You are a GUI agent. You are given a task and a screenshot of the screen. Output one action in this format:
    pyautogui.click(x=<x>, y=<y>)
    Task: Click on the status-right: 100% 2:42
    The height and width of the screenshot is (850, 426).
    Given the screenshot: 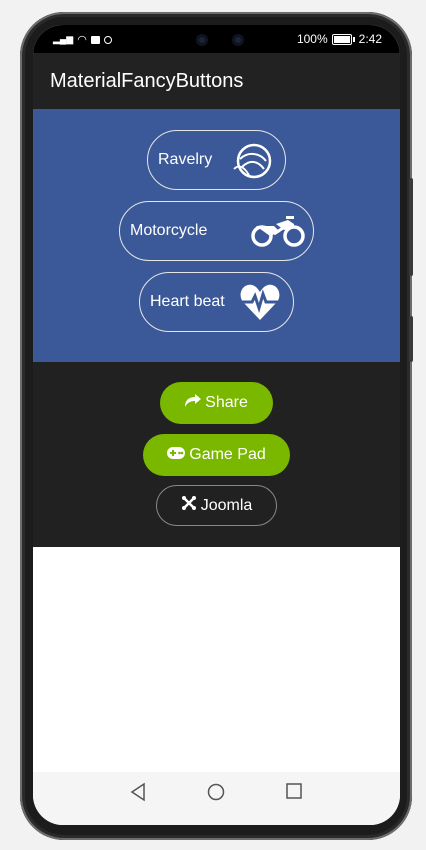 What is the action you would take?
    pyautogui.click(x=339, y=39)
    